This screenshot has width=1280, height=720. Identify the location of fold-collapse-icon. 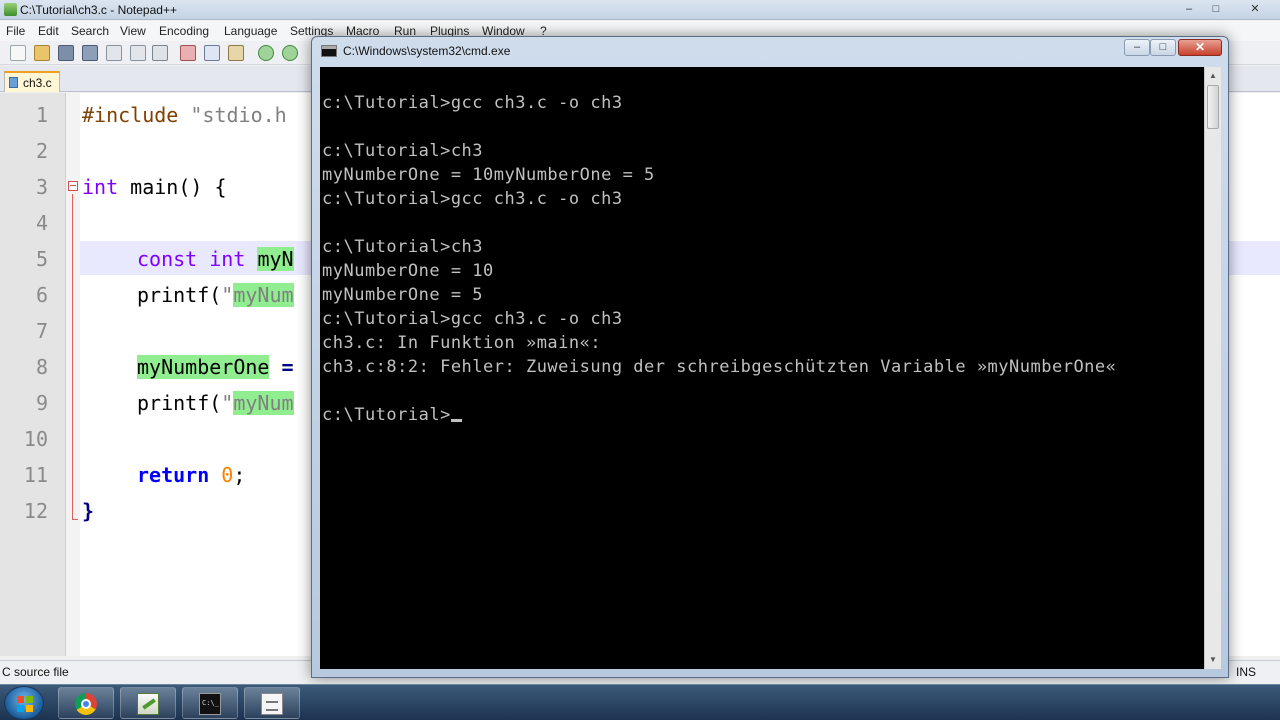
(73, 186).